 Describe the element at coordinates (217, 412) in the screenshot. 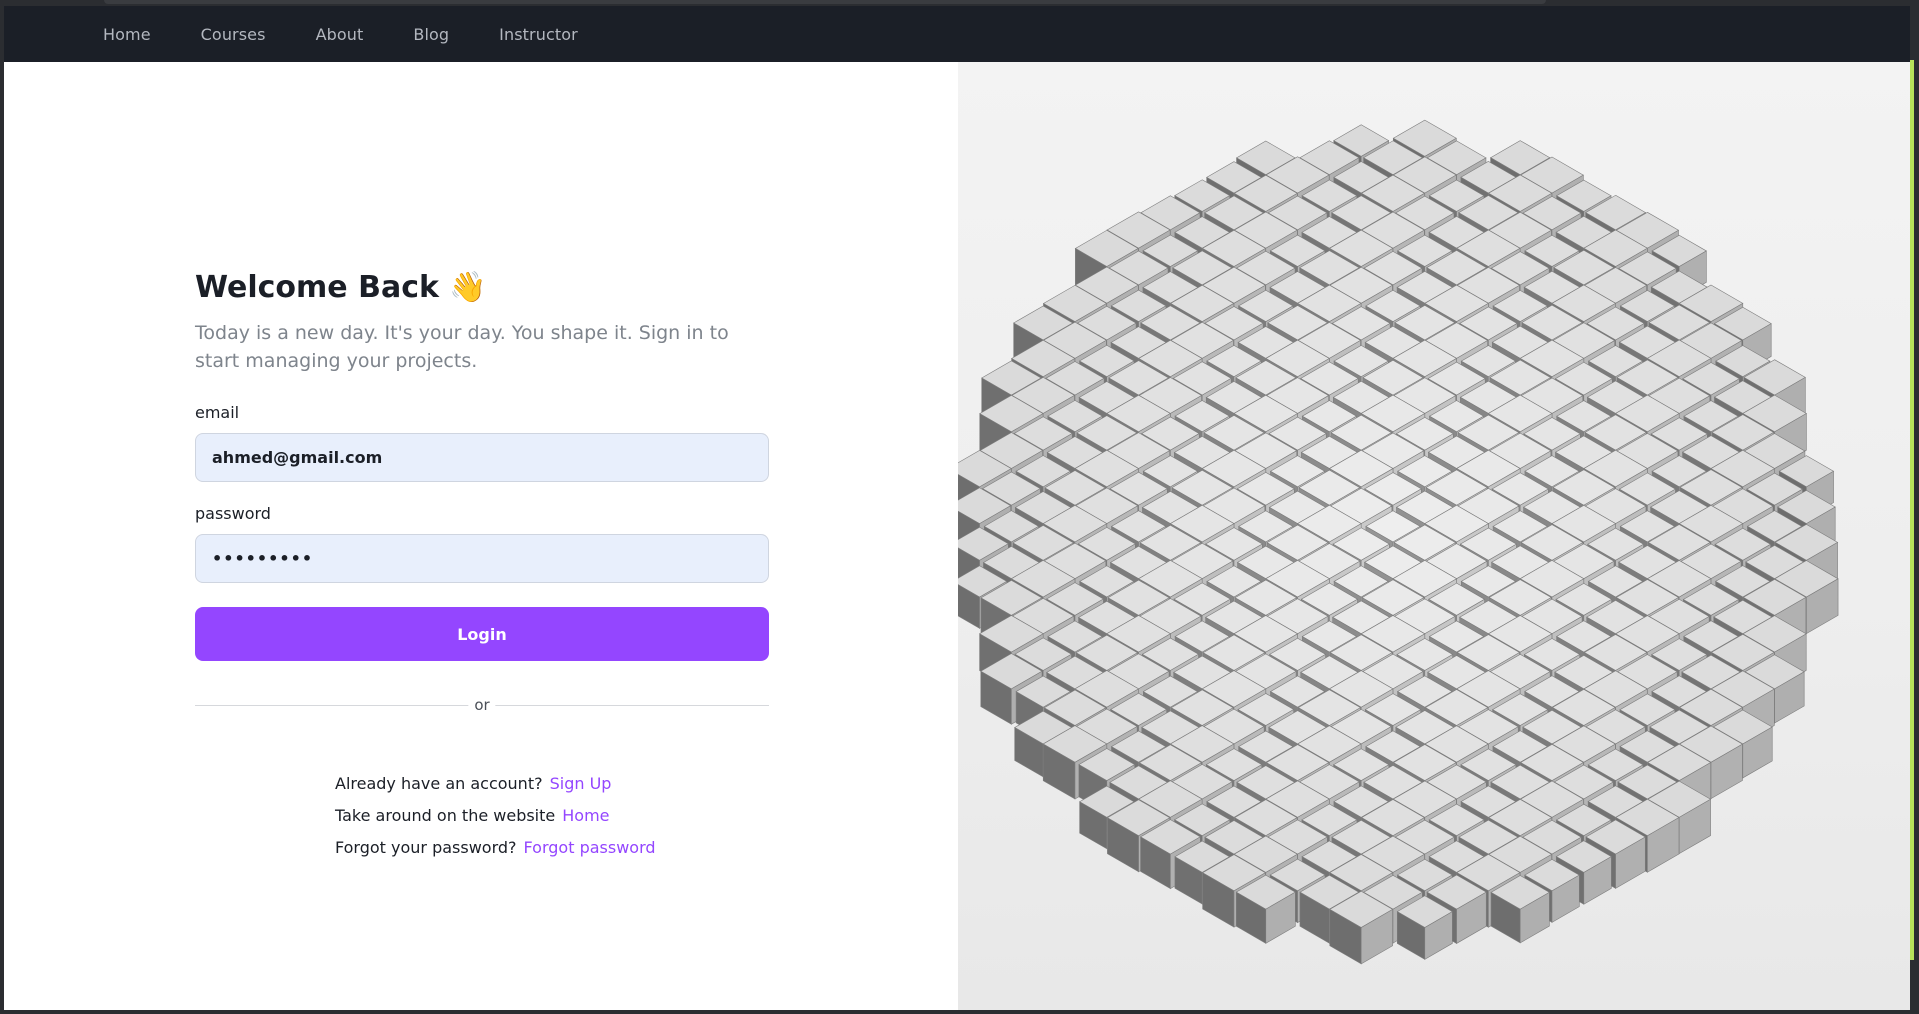

I see `email-label: email` at that location.